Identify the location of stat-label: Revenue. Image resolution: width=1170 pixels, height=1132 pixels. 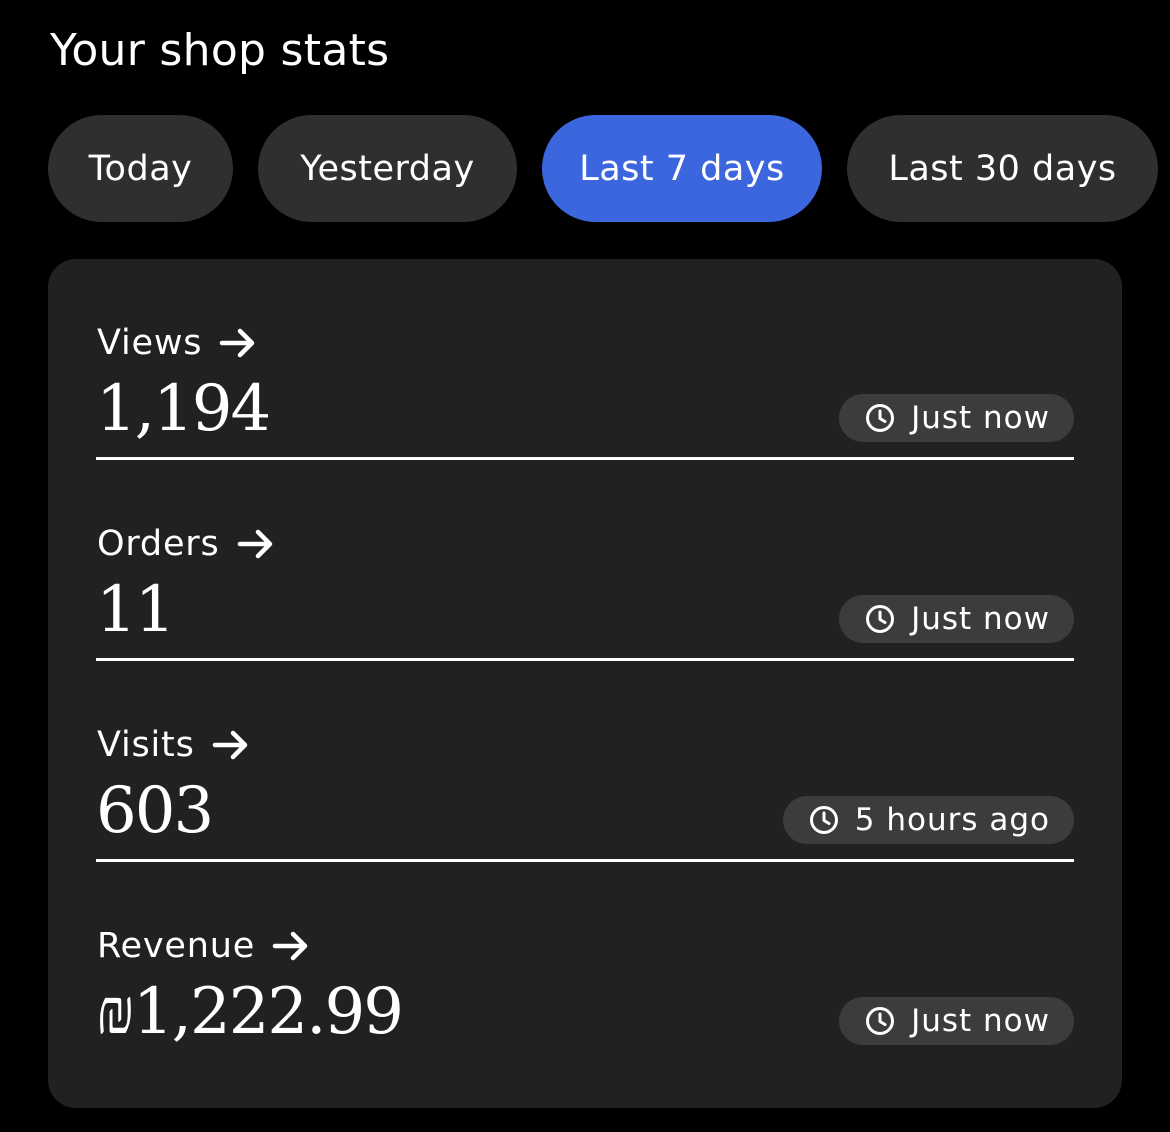
(176, 946).